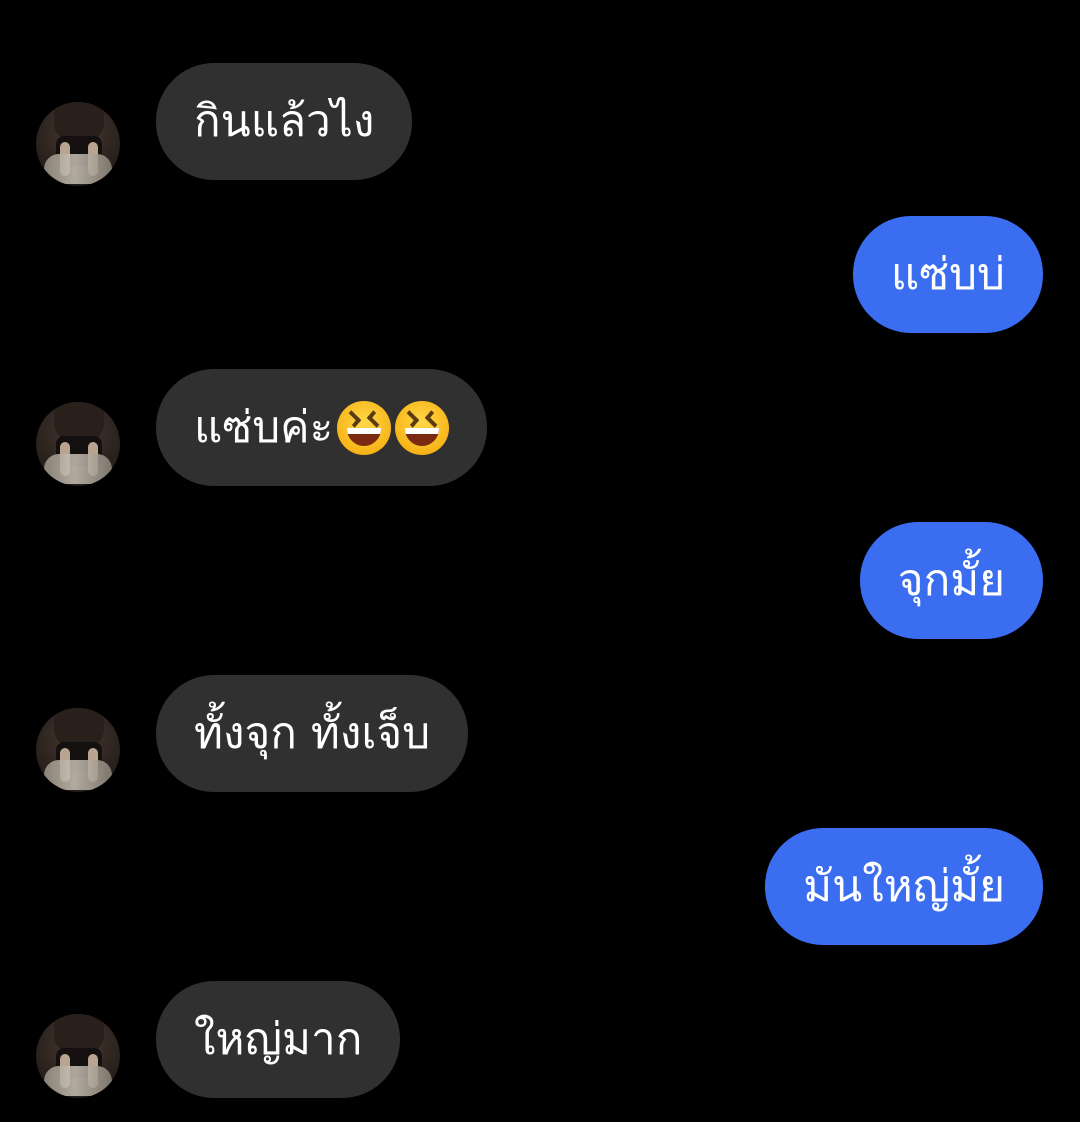 The width and height of the screenshot is (1080, 1122). I want to click on message-bubble-outgoing: มันใหญ่มั้ย, so click(904, 886).